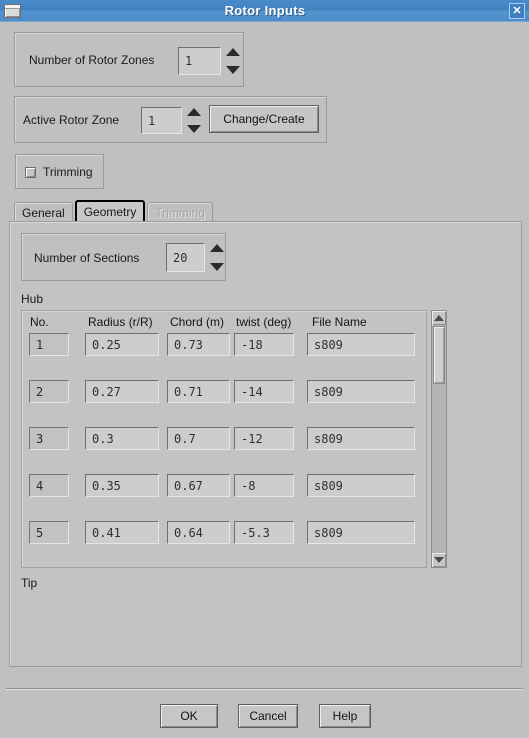  I want to click on cell-chord: 0.73, so click(198, 344).